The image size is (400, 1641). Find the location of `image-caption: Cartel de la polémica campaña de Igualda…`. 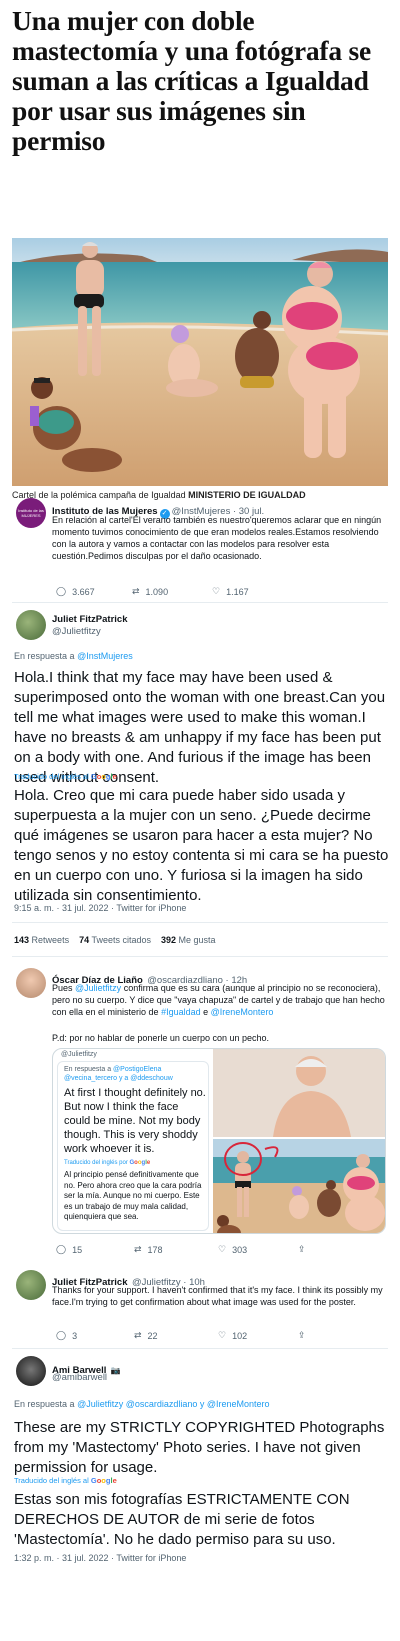

image-caption: Cartel de la polémica campaña de Igualda… is located at coordinates (200, 495).